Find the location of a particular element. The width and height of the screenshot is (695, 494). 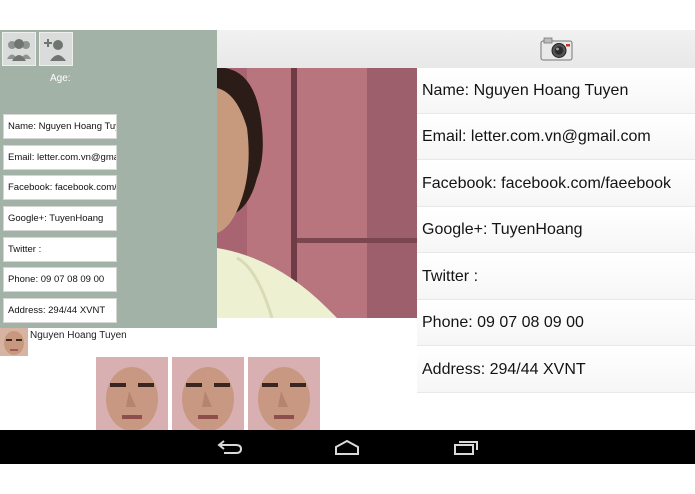

email-field: Email: letter.com.vn@gmail.com is located at coordinates (60, 157).